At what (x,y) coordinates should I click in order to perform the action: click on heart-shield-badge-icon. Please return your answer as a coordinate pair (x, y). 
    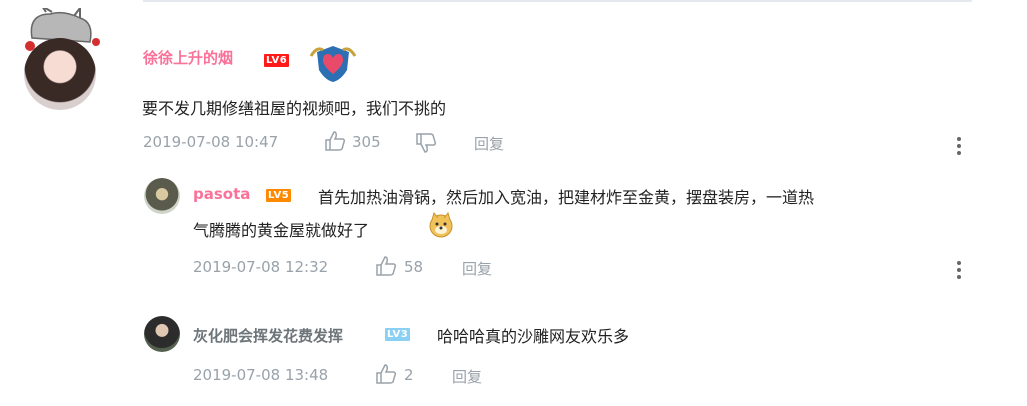
    Looking at the image, I should click on (333, 64).